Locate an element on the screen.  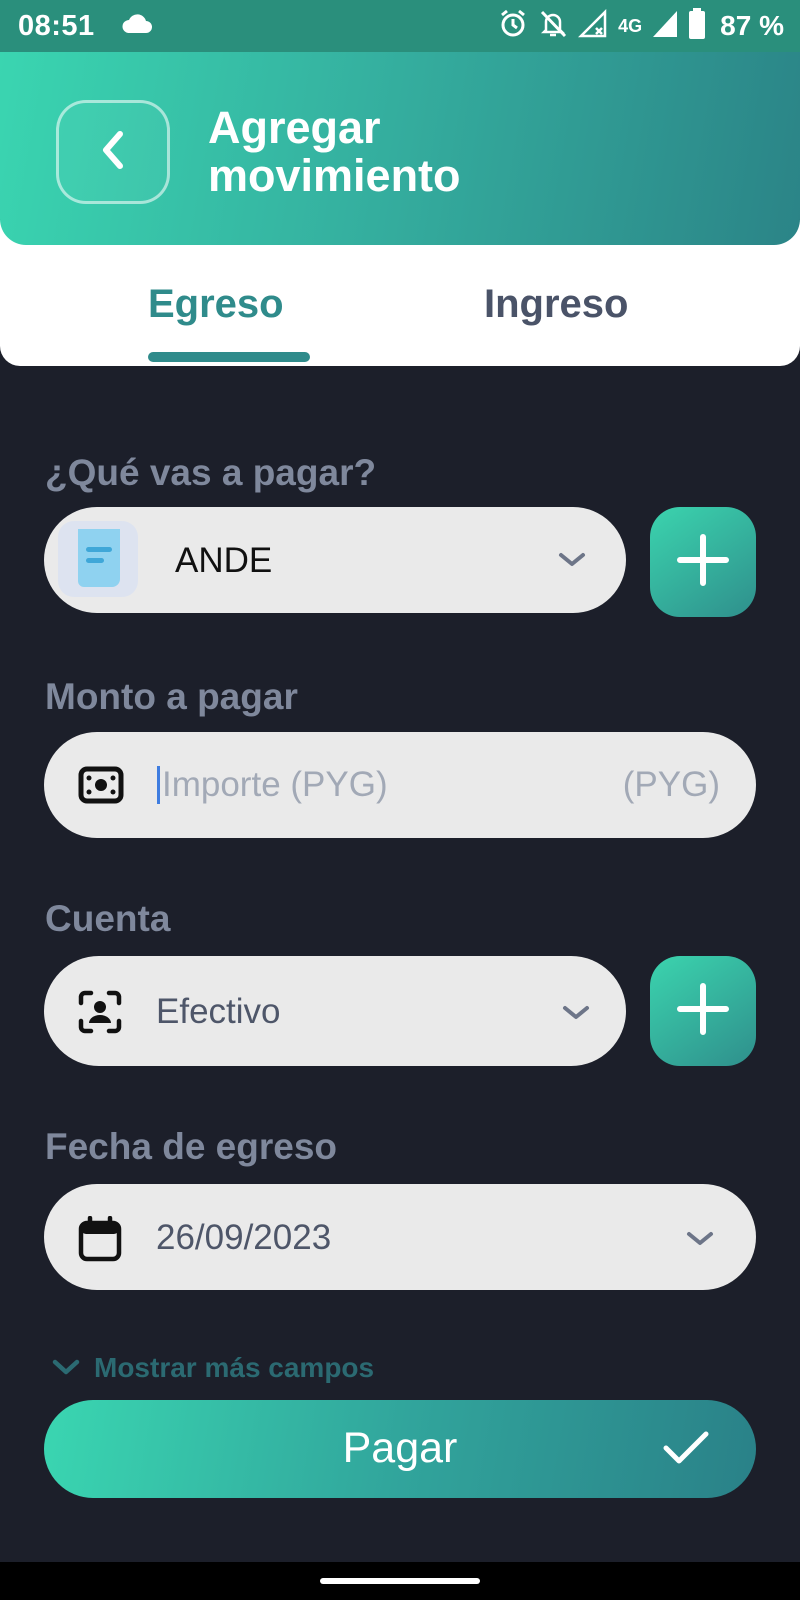
page-title-line2: movimiento is located at coordinates (334, 175).